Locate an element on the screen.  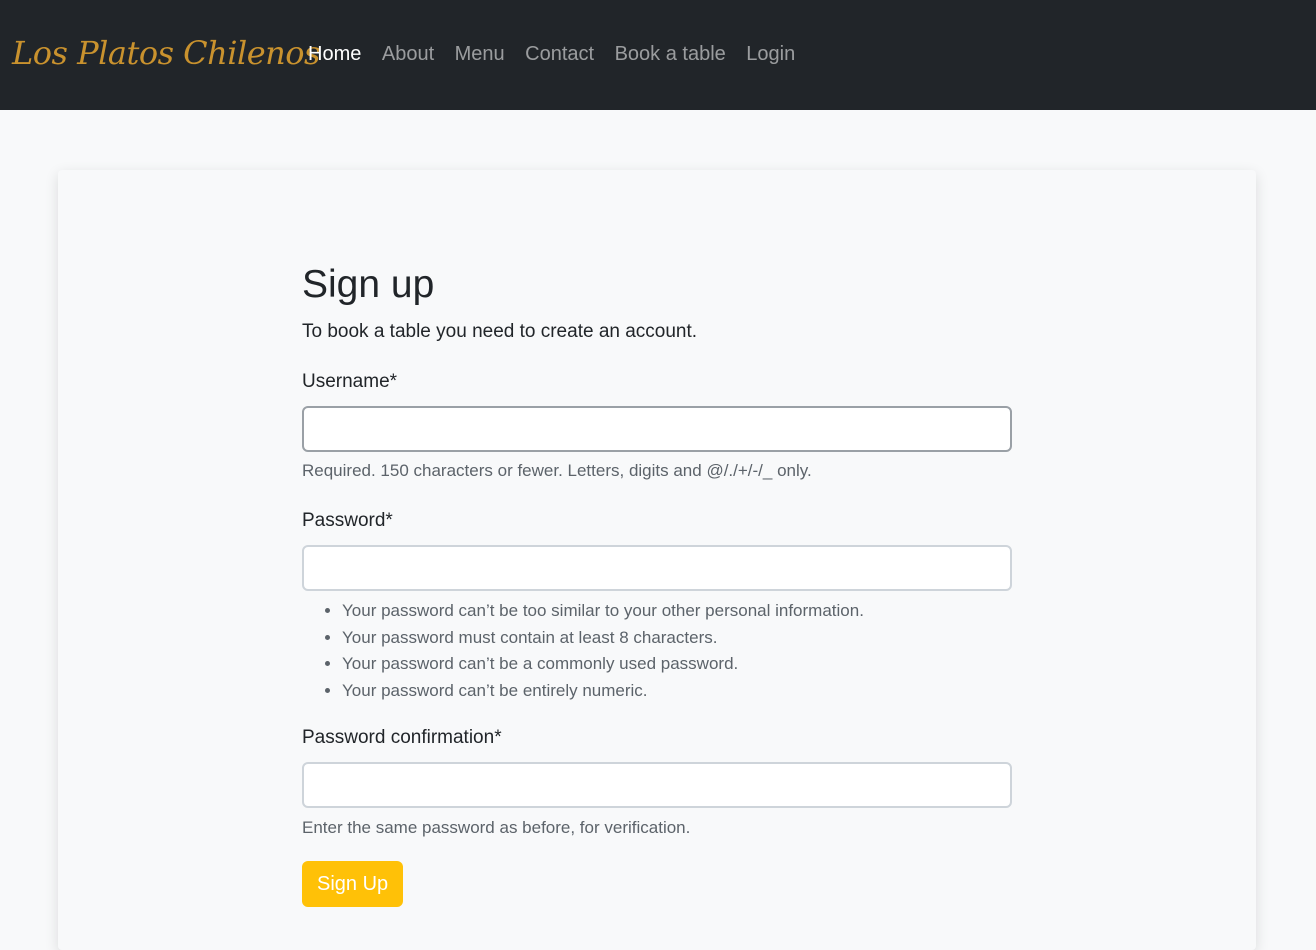
username-field is located at coordinates (657, 429).